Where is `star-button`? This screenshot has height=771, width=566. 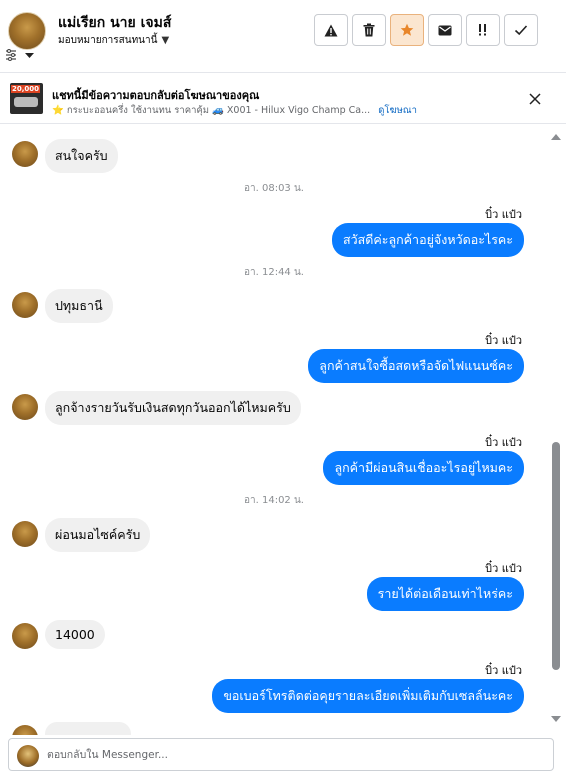 star-button is located at coordinates (407, 30).